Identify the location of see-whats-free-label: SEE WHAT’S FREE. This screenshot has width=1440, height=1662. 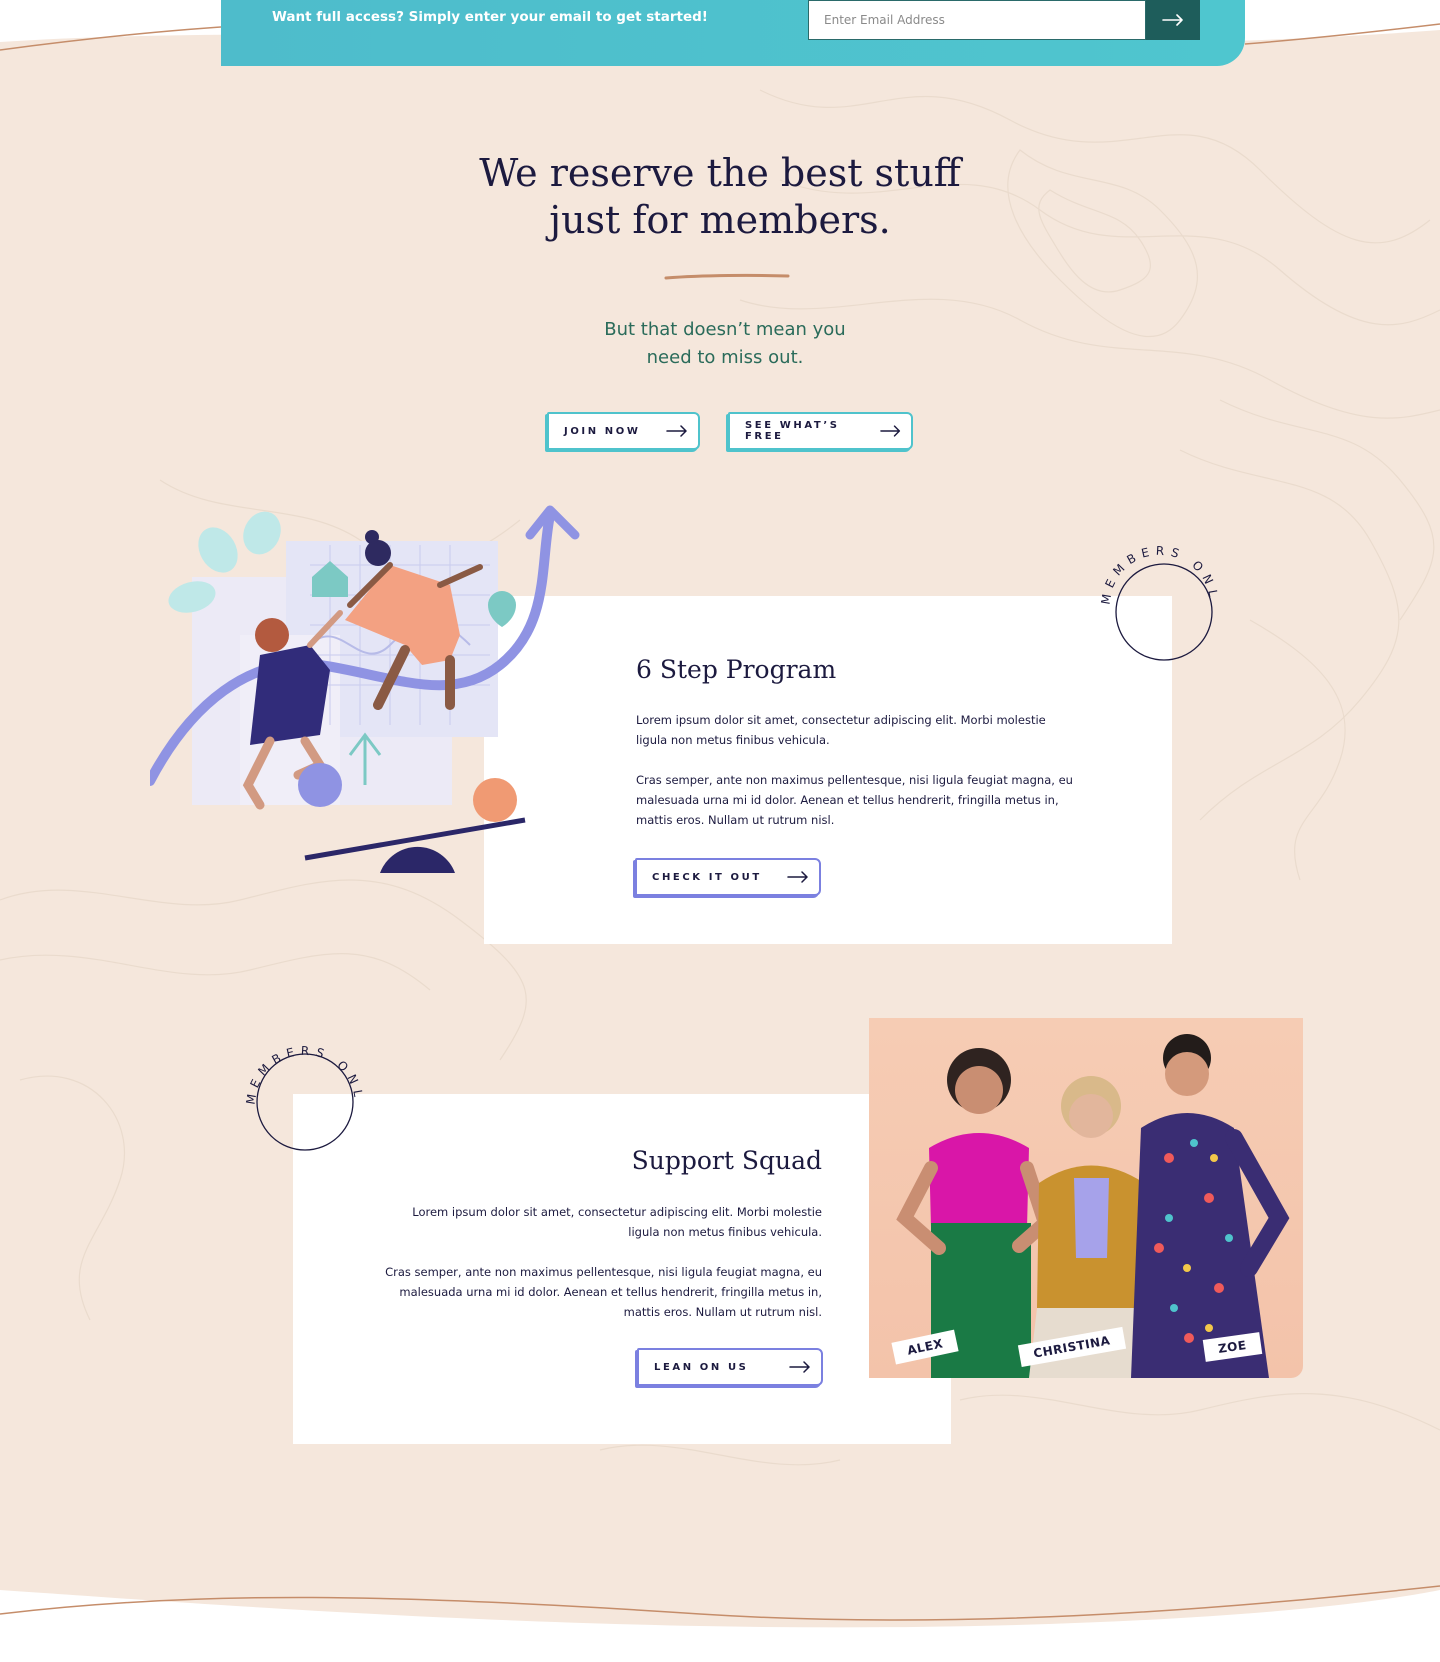
(792, 431).